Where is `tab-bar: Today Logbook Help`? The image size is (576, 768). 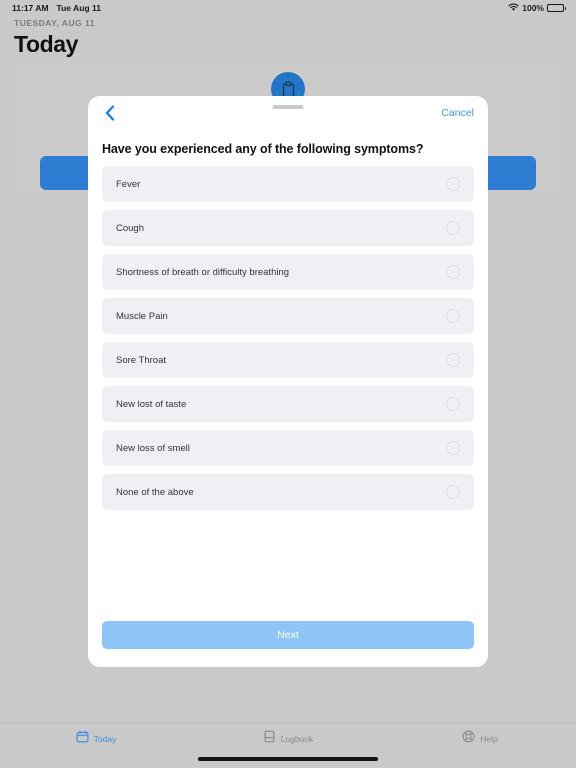 tab-bar: Today Logbook Help is located at coordinates (288, 745).